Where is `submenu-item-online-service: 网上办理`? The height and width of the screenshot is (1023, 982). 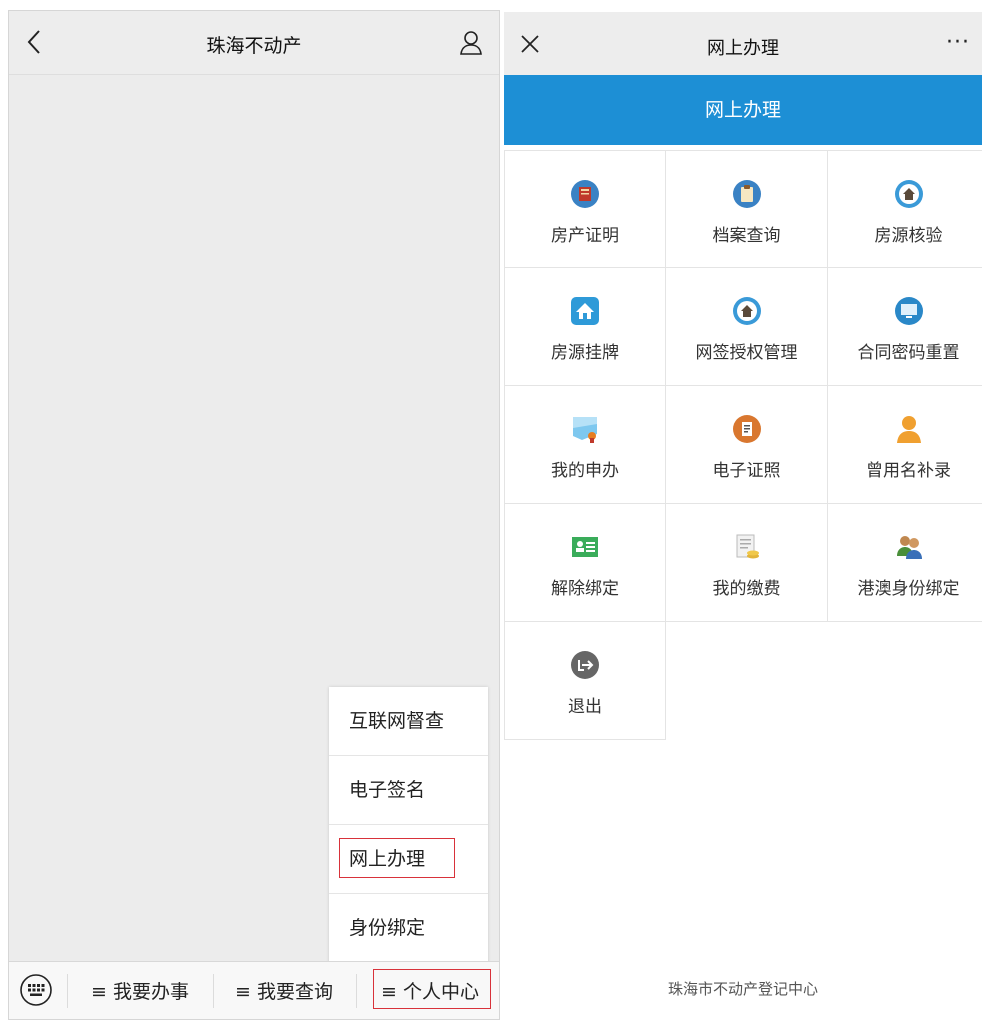 submenu-item-online-service: 网上办理 is located at coordinates (408, 859).